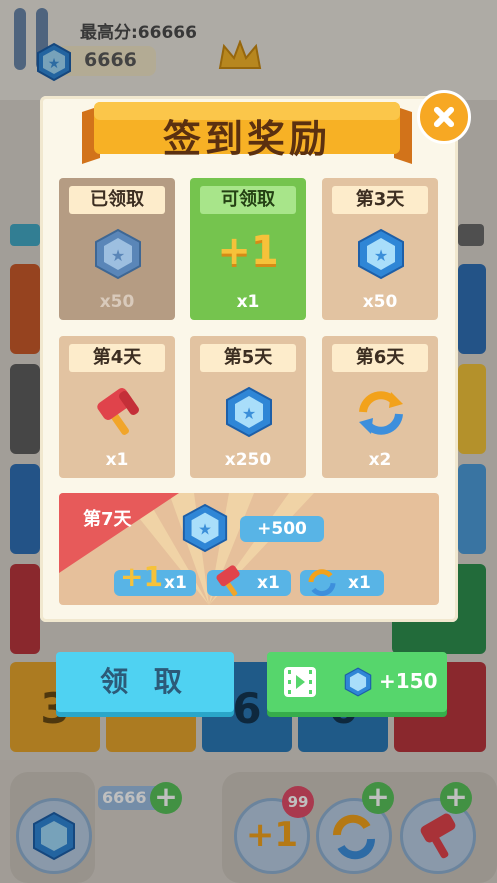  Describe the element at coordinates (342, 582) in the screenshot. I see `day7-item-shuffle: x1` at that location.